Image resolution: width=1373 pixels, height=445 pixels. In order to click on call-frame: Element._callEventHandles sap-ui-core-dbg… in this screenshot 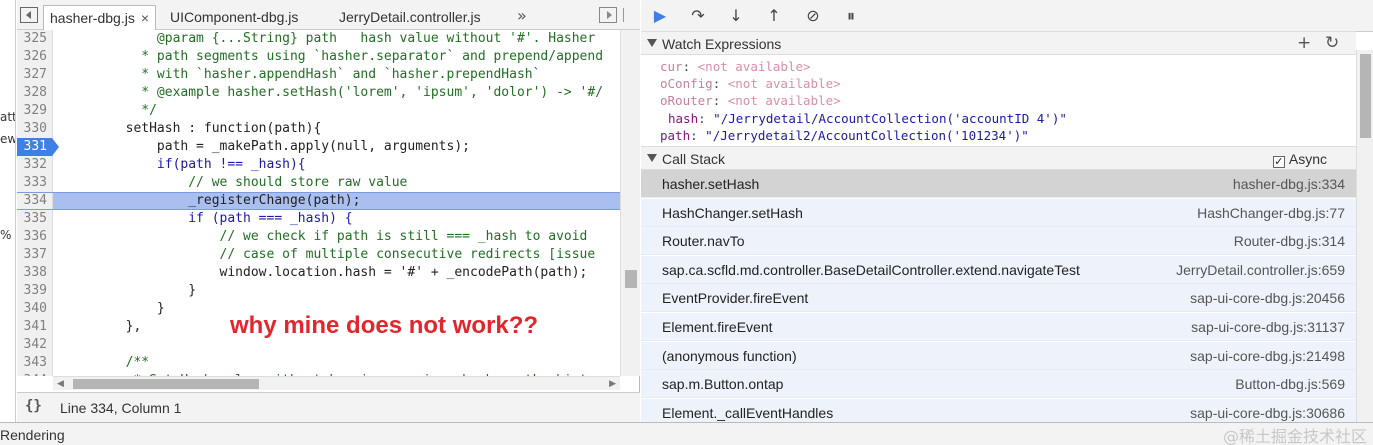, I will do `click(998, 410)`.